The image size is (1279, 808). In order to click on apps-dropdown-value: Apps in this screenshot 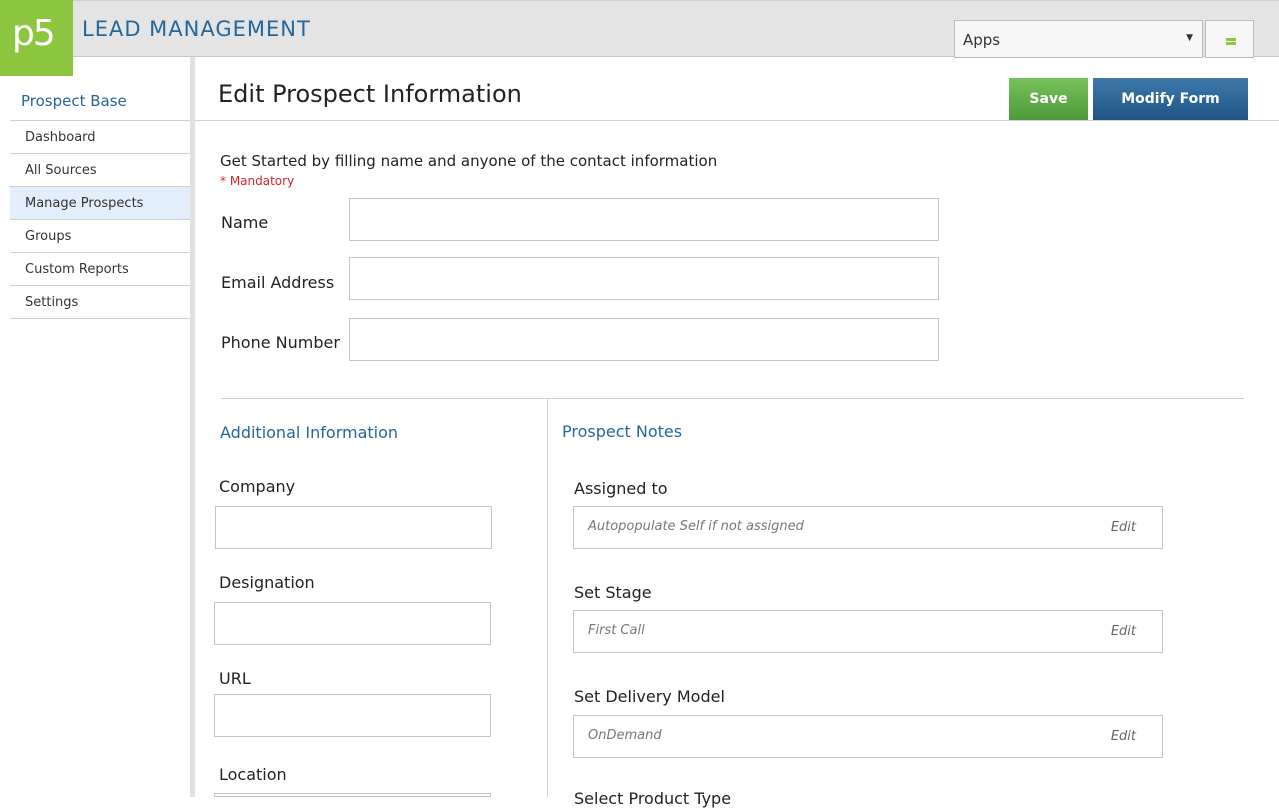, I will do `click(982, 40)`.